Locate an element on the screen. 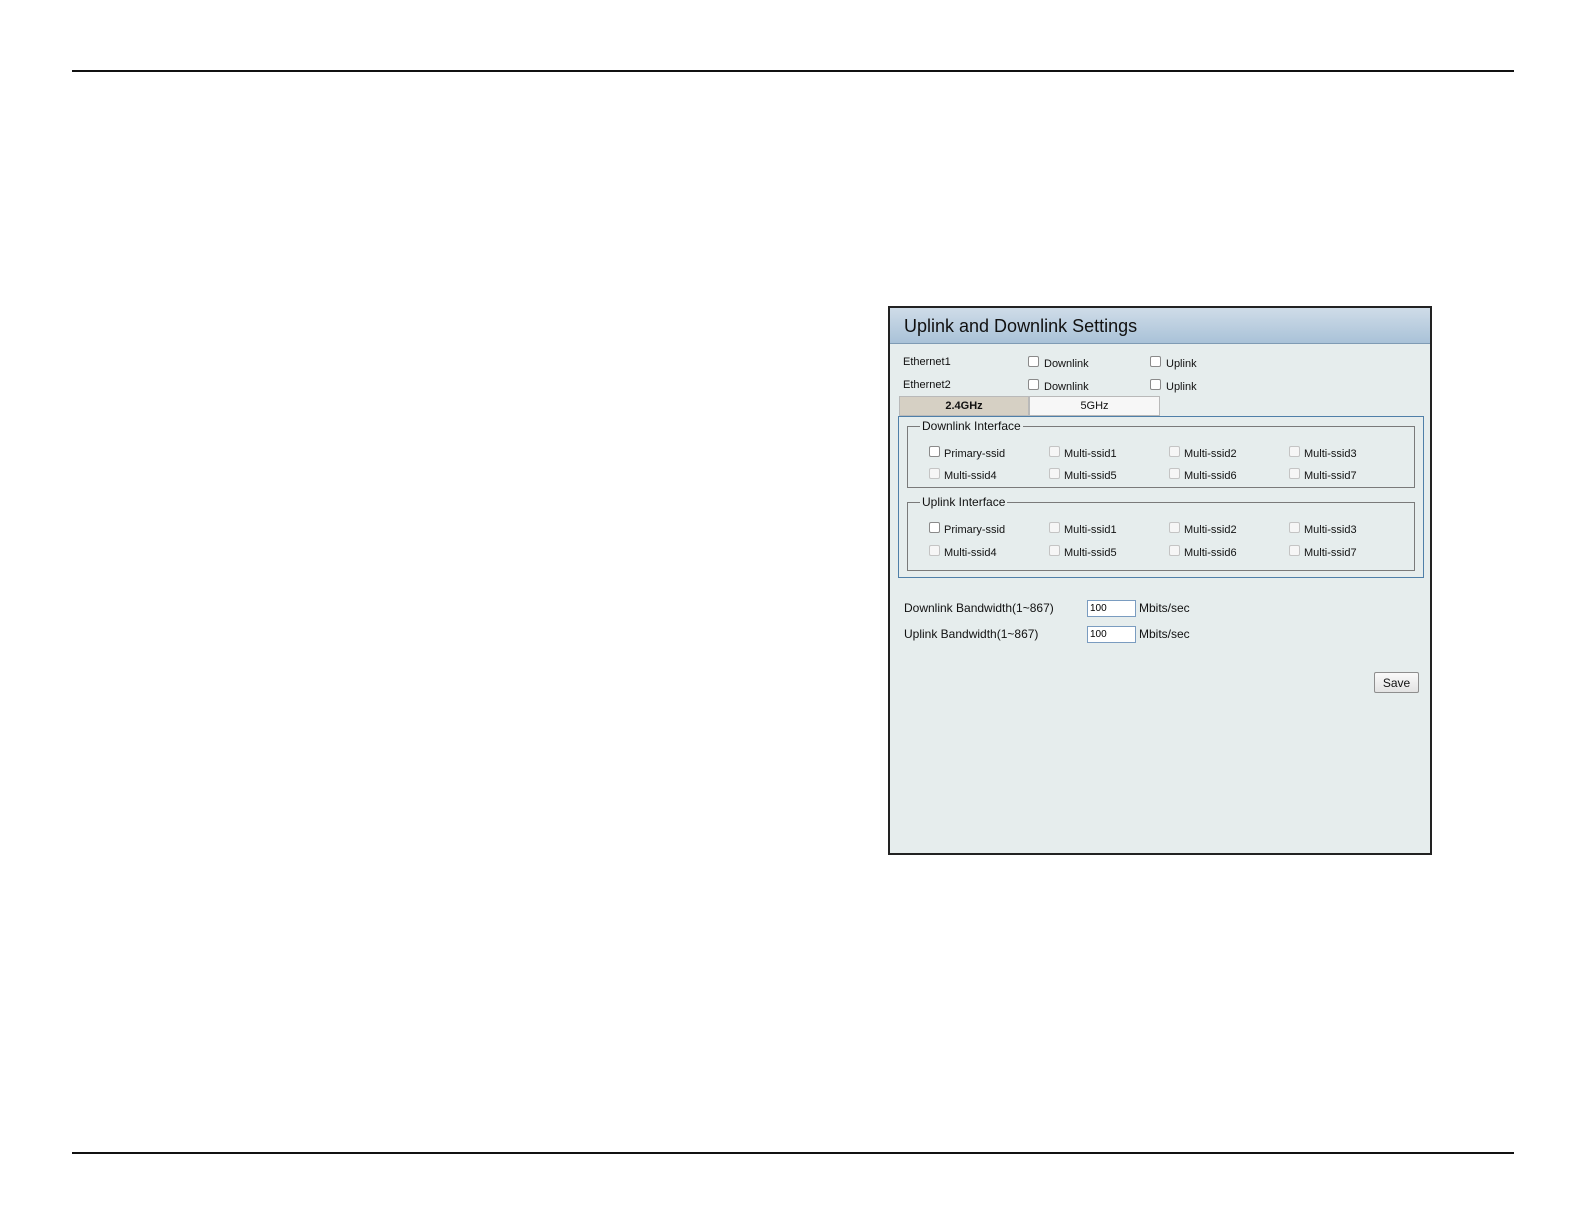  downlink-multi-ssid3-label: Multi-ssid3 is located at coordinates (1330, 454).